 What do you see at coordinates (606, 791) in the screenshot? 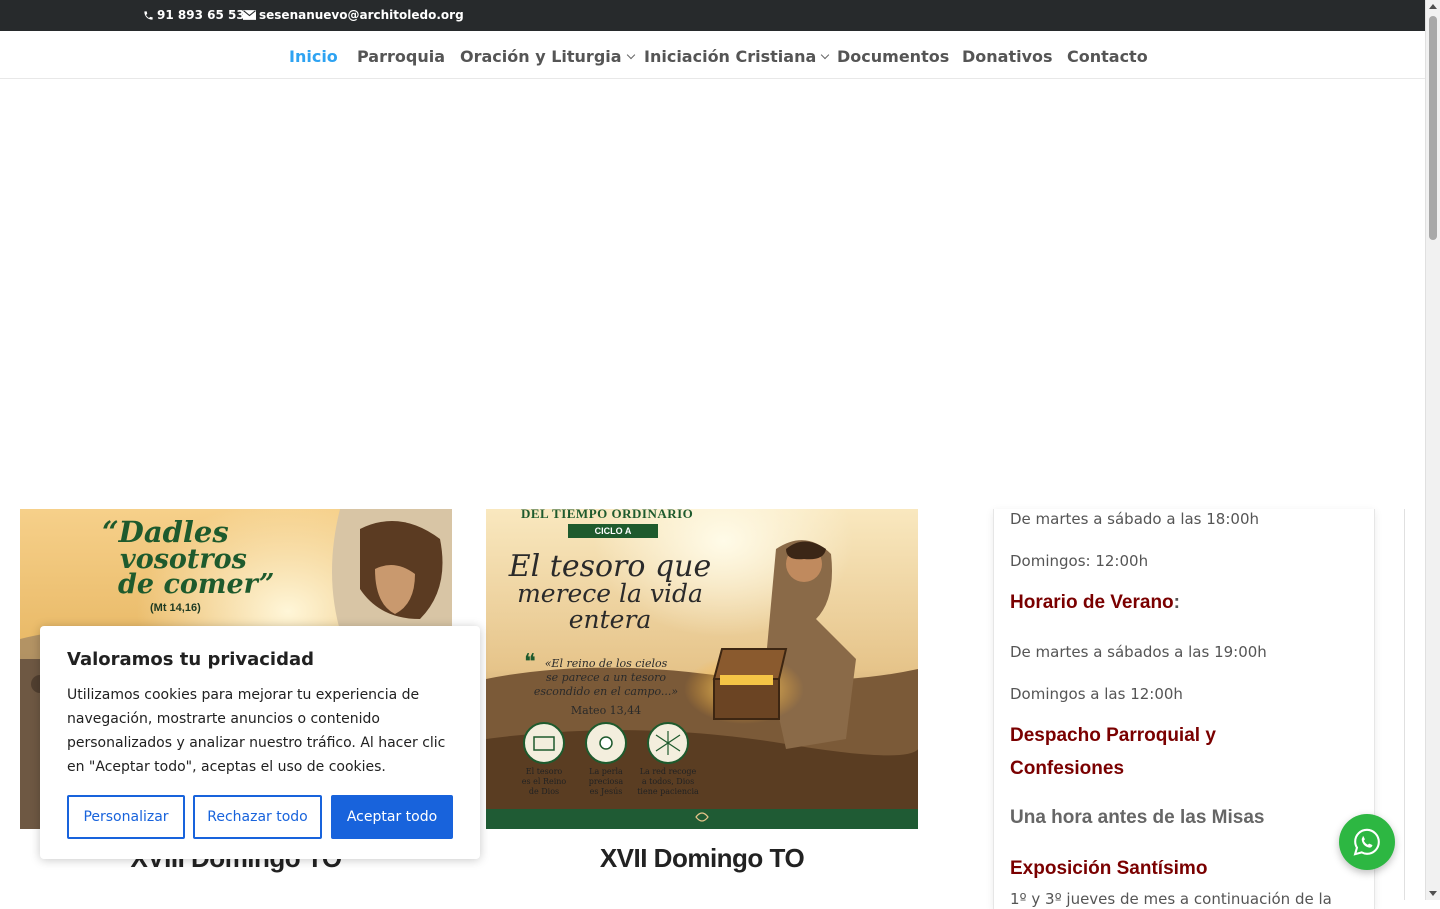
I see `svg-text: es Jesús` at bounding box center [606, 791].